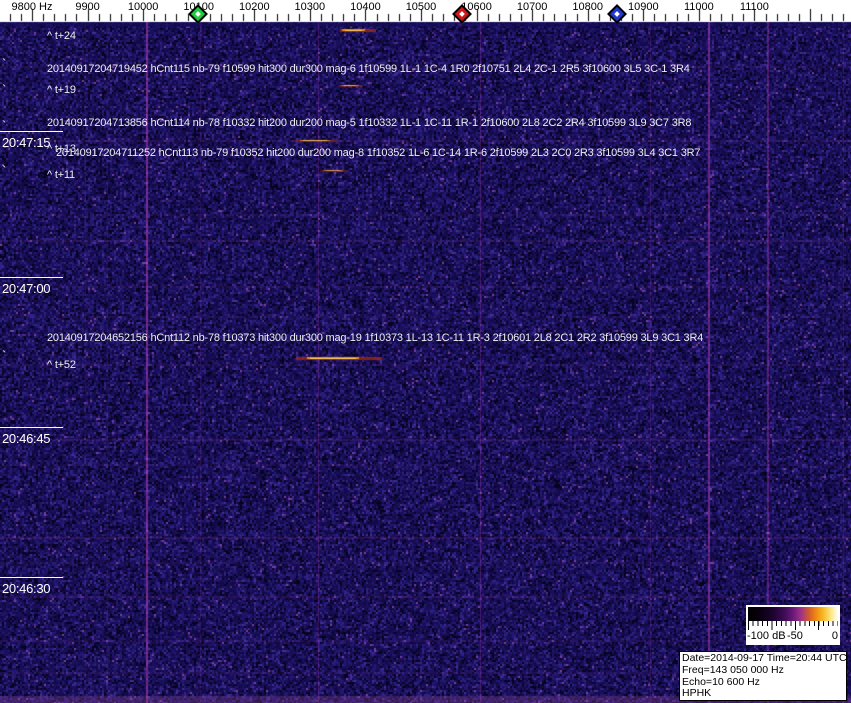 Image resolution: width=851 pixels, height=703 pixels. I want to click on freq-tick-label-10500: 10500, so click(421, 7).